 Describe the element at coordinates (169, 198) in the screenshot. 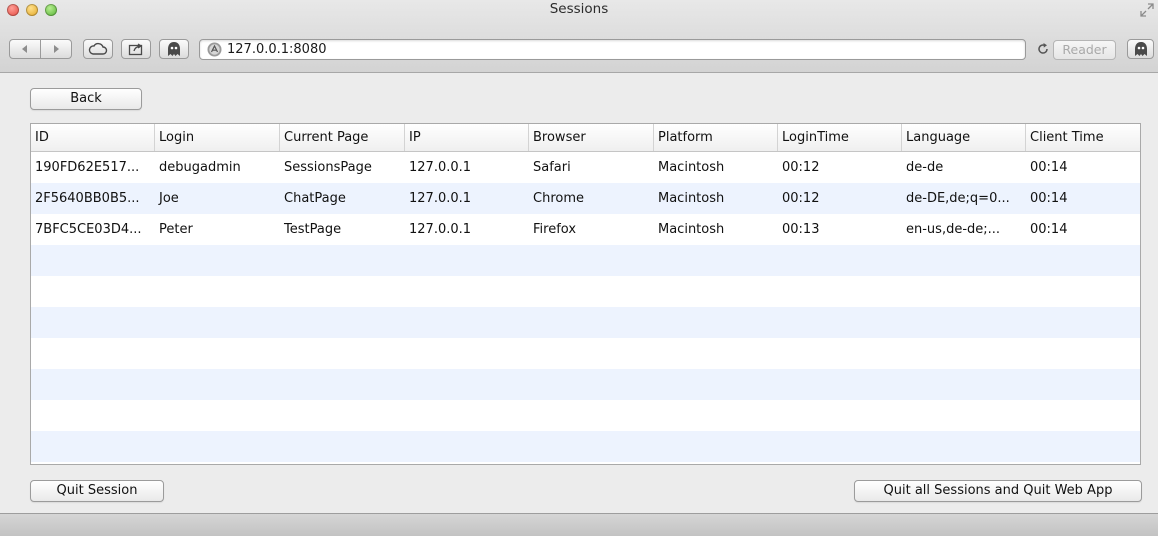

I see `table-cell: Joe` at that location.